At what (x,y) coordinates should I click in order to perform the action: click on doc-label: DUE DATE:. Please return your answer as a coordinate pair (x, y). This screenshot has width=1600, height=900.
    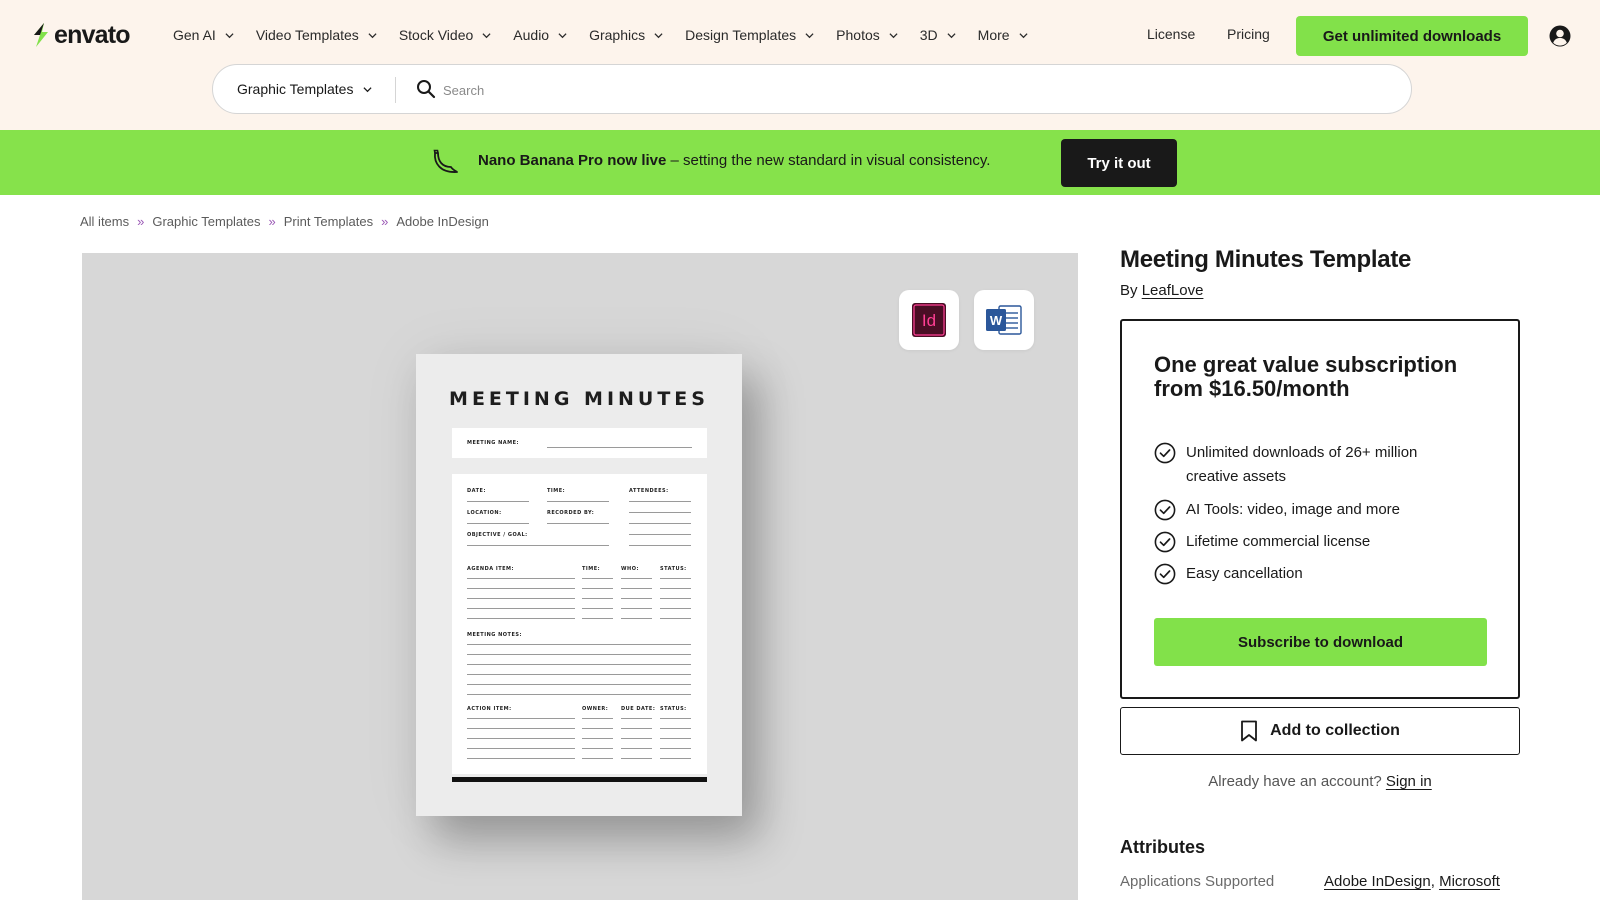
    Looking at the image, I should click on (638, 709).